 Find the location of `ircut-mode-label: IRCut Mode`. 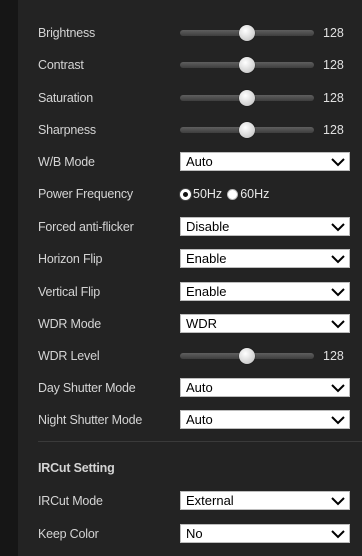

ircut-mode-label: IRCut Mode is located at coordinates (70, 501).